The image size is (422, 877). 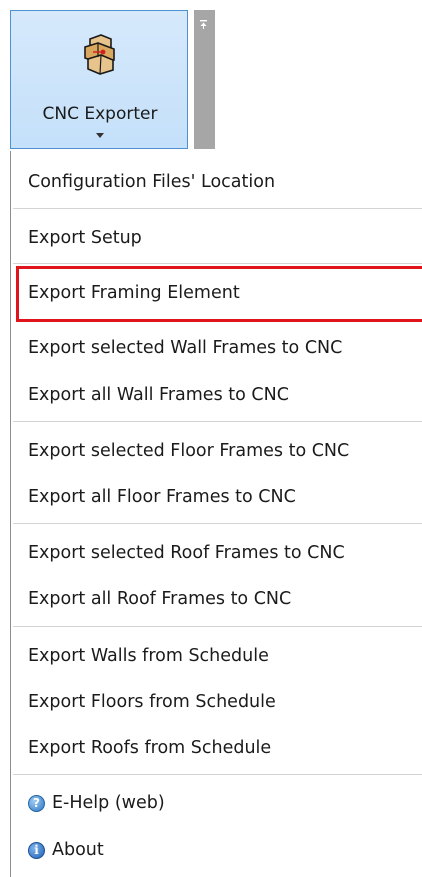 What do you see at coordinates (204, 79) in the screenshot?
I see `ribbon-panel-scroll` at bounding box center [204, 79].